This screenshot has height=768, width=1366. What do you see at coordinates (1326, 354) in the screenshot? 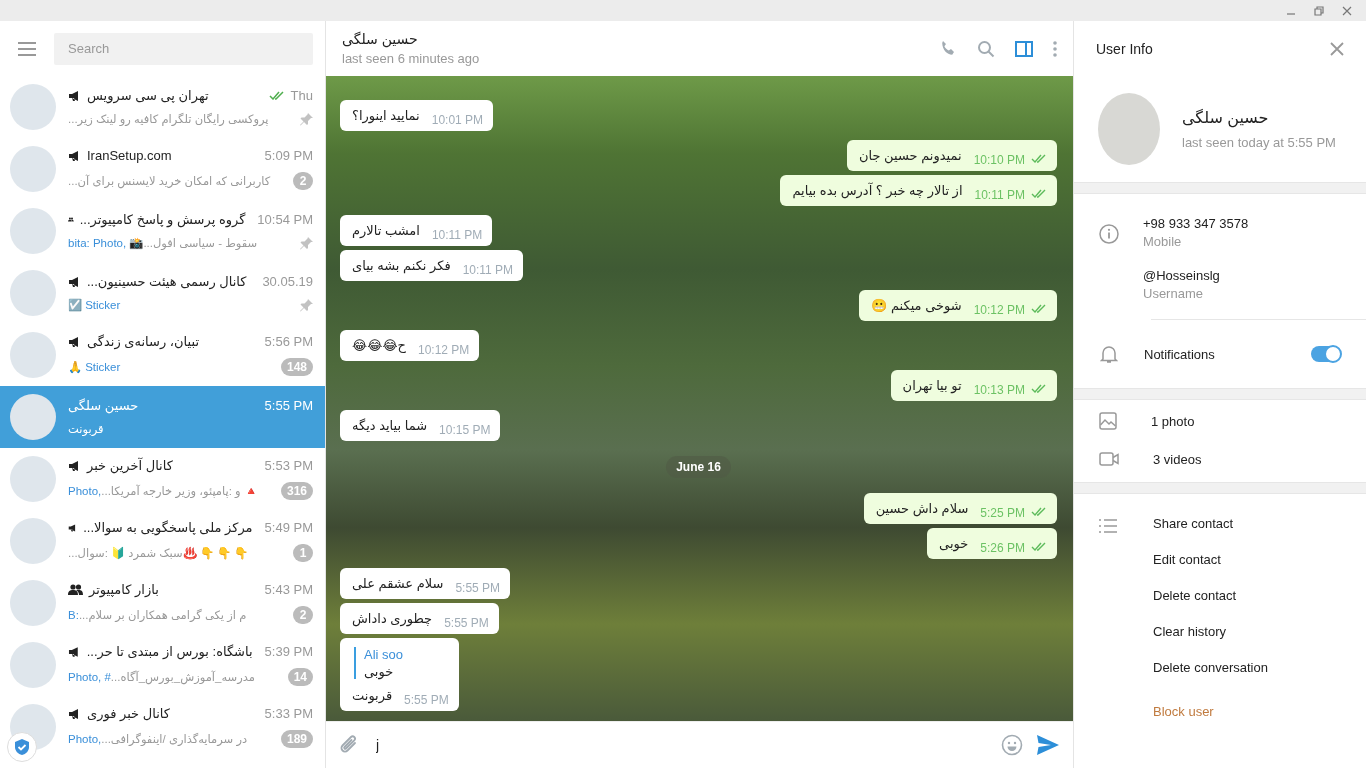
I see `notifications-toggle` at bounding box center [1326, 354].